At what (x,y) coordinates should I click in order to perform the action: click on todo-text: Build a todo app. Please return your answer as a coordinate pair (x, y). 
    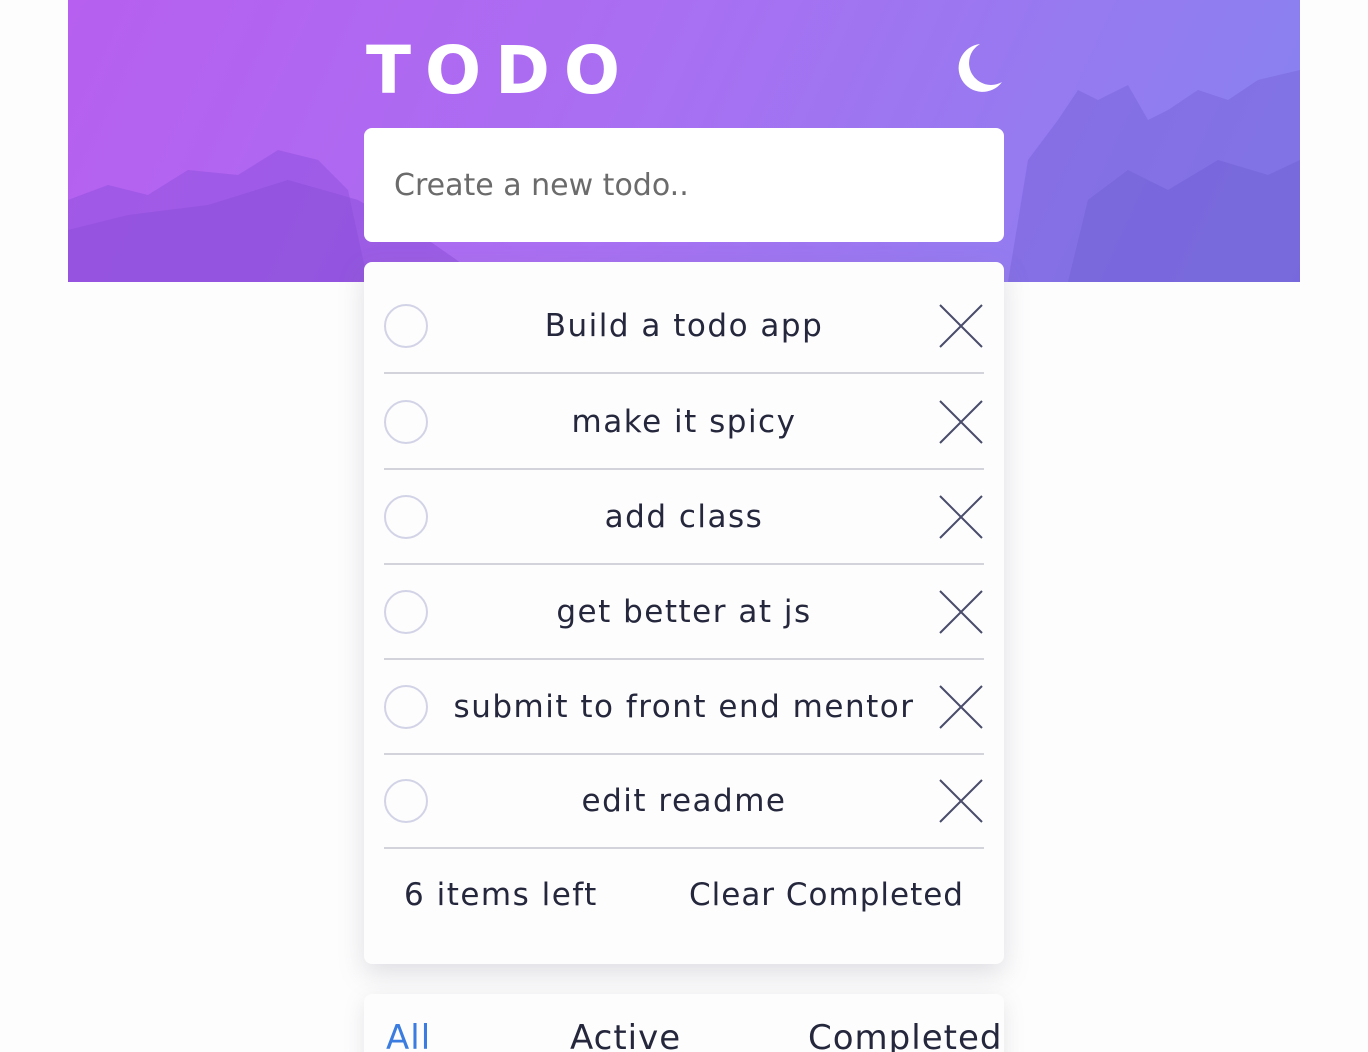
    Looking at the image, I should click on (684, 326).